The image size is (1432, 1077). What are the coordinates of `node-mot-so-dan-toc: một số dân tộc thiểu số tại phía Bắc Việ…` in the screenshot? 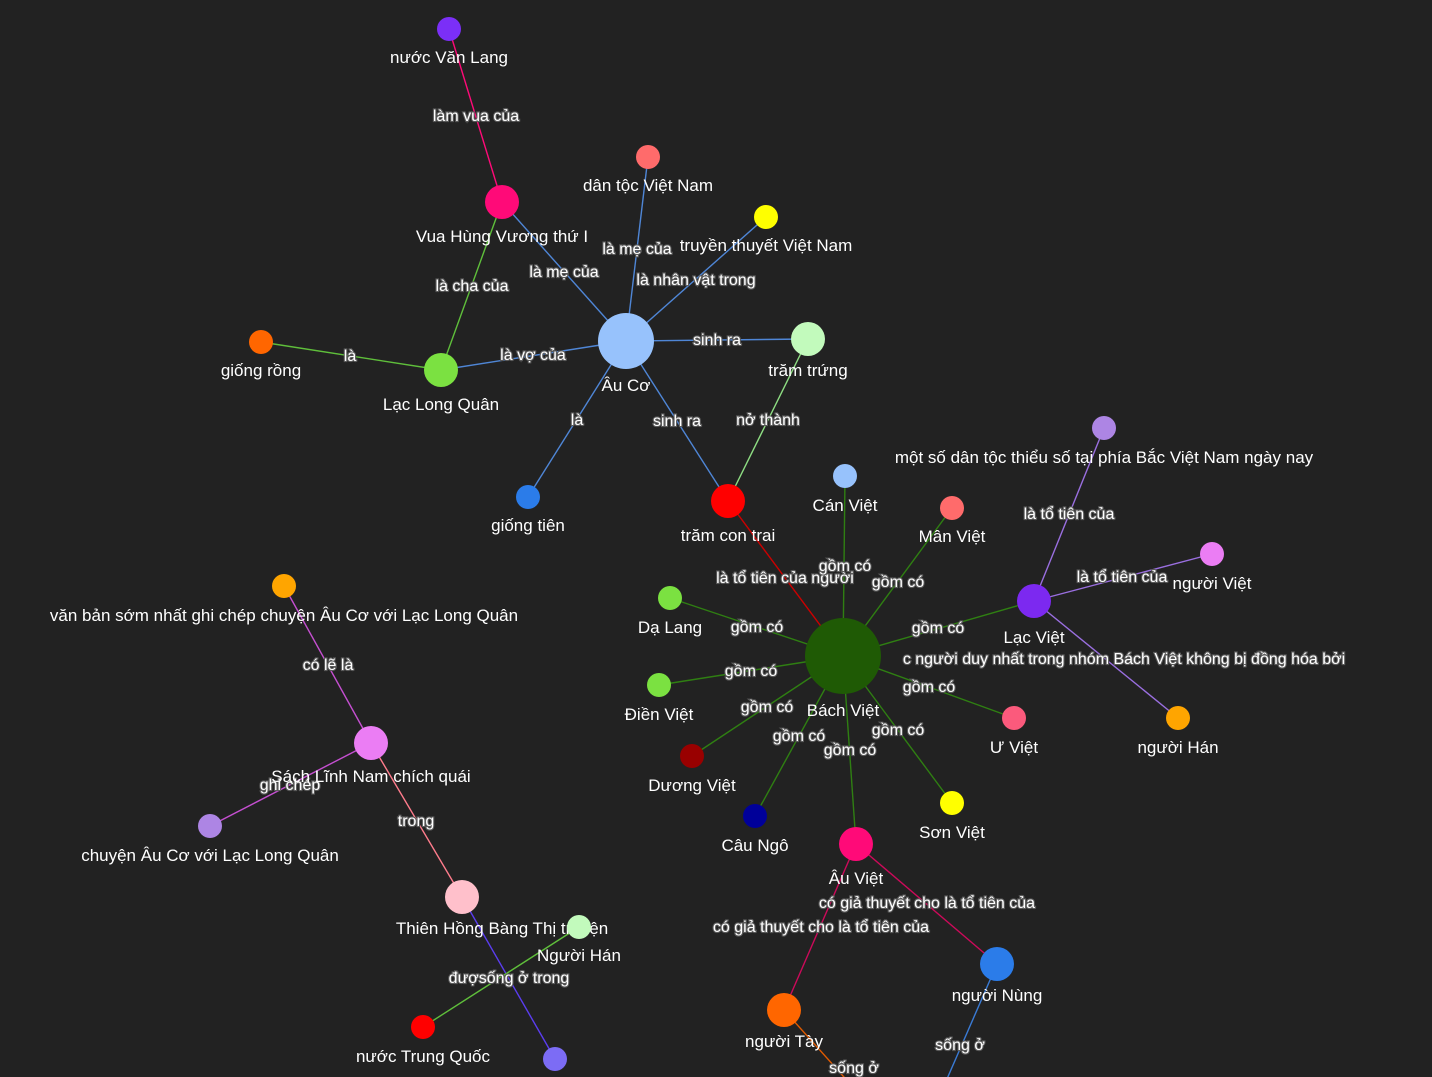 It's located at (1104, 441).